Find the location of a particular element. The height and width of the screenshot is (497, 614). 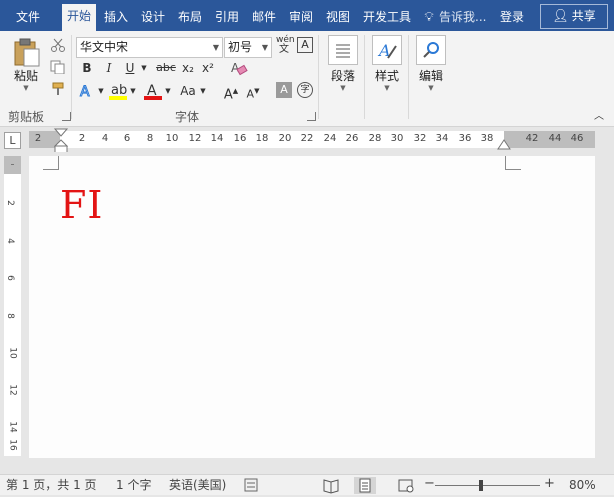

clipboard-launcher-icon is located at coordinates (66, 116).